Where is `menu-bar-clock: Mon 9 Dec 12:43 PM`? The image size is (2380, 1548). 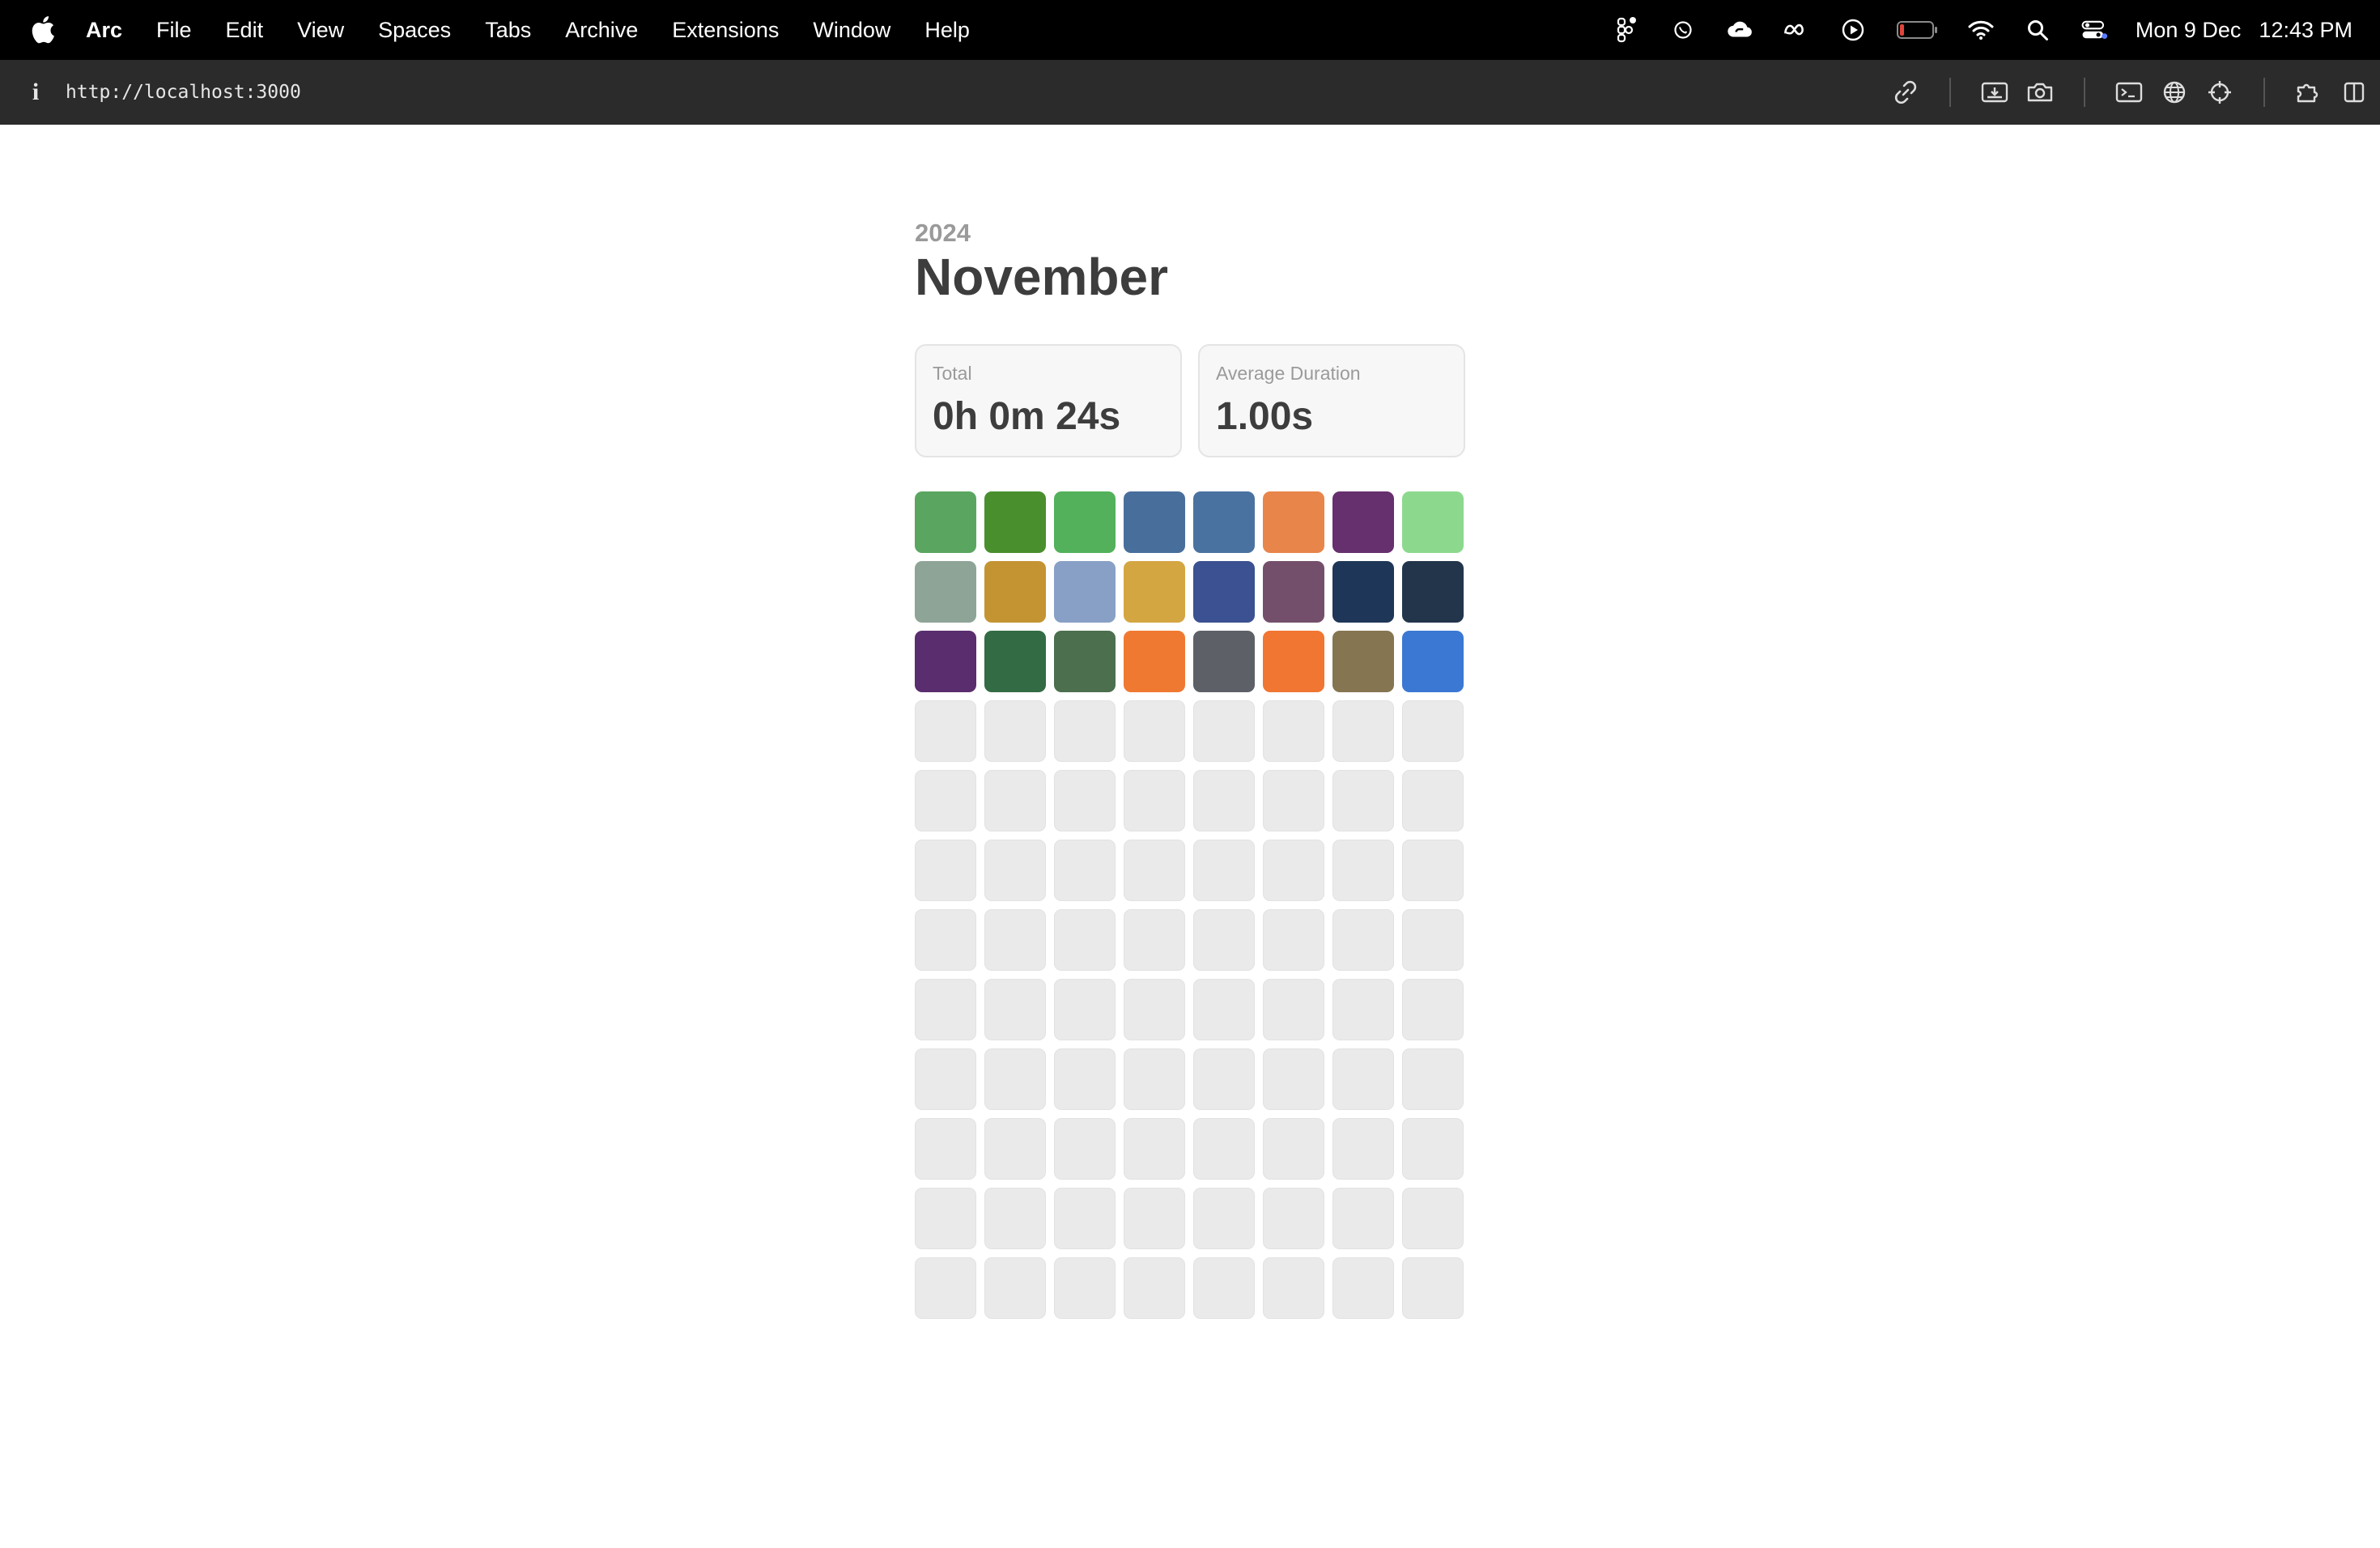 menu-bar-clock: Mon 9 Dec 12:43 PM is located at coordinates (2244, 31).